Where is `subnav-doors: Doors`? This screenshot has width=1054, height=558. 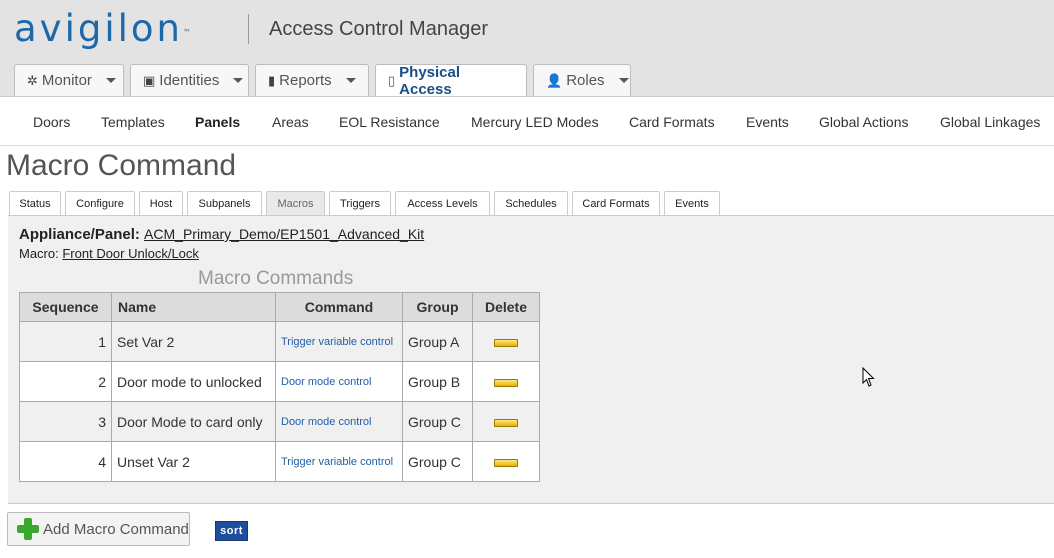
subnav-doors: Doors is located at coordinates (51, 122).